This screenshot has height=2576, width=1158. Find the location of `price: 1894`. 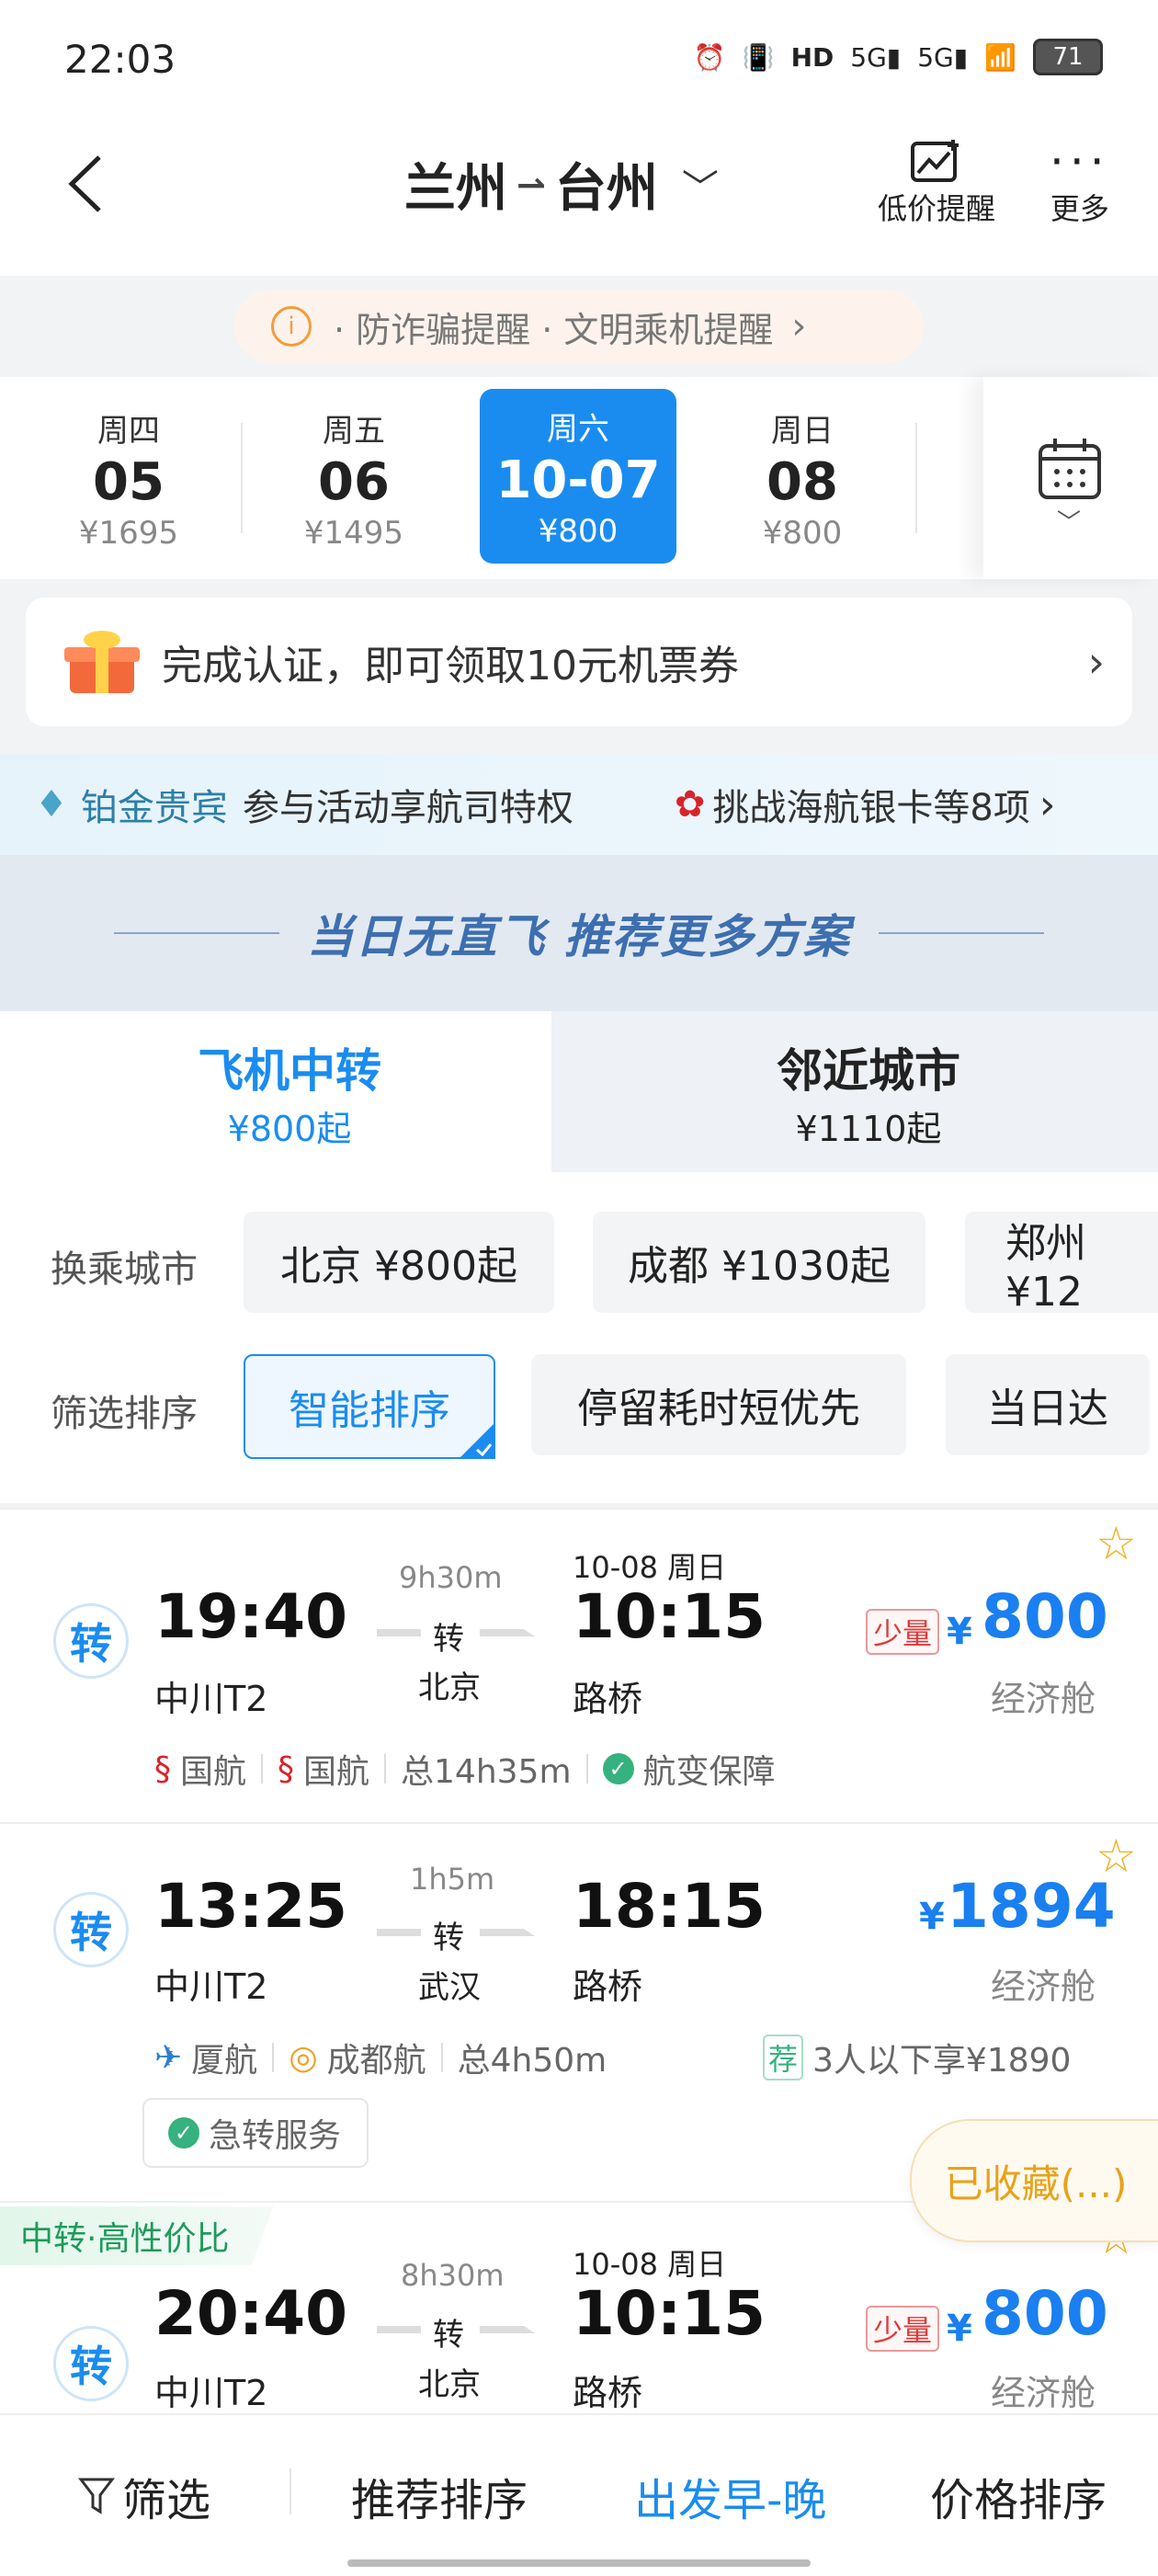

price: 1894 is located at coordinates (1031, 1906).